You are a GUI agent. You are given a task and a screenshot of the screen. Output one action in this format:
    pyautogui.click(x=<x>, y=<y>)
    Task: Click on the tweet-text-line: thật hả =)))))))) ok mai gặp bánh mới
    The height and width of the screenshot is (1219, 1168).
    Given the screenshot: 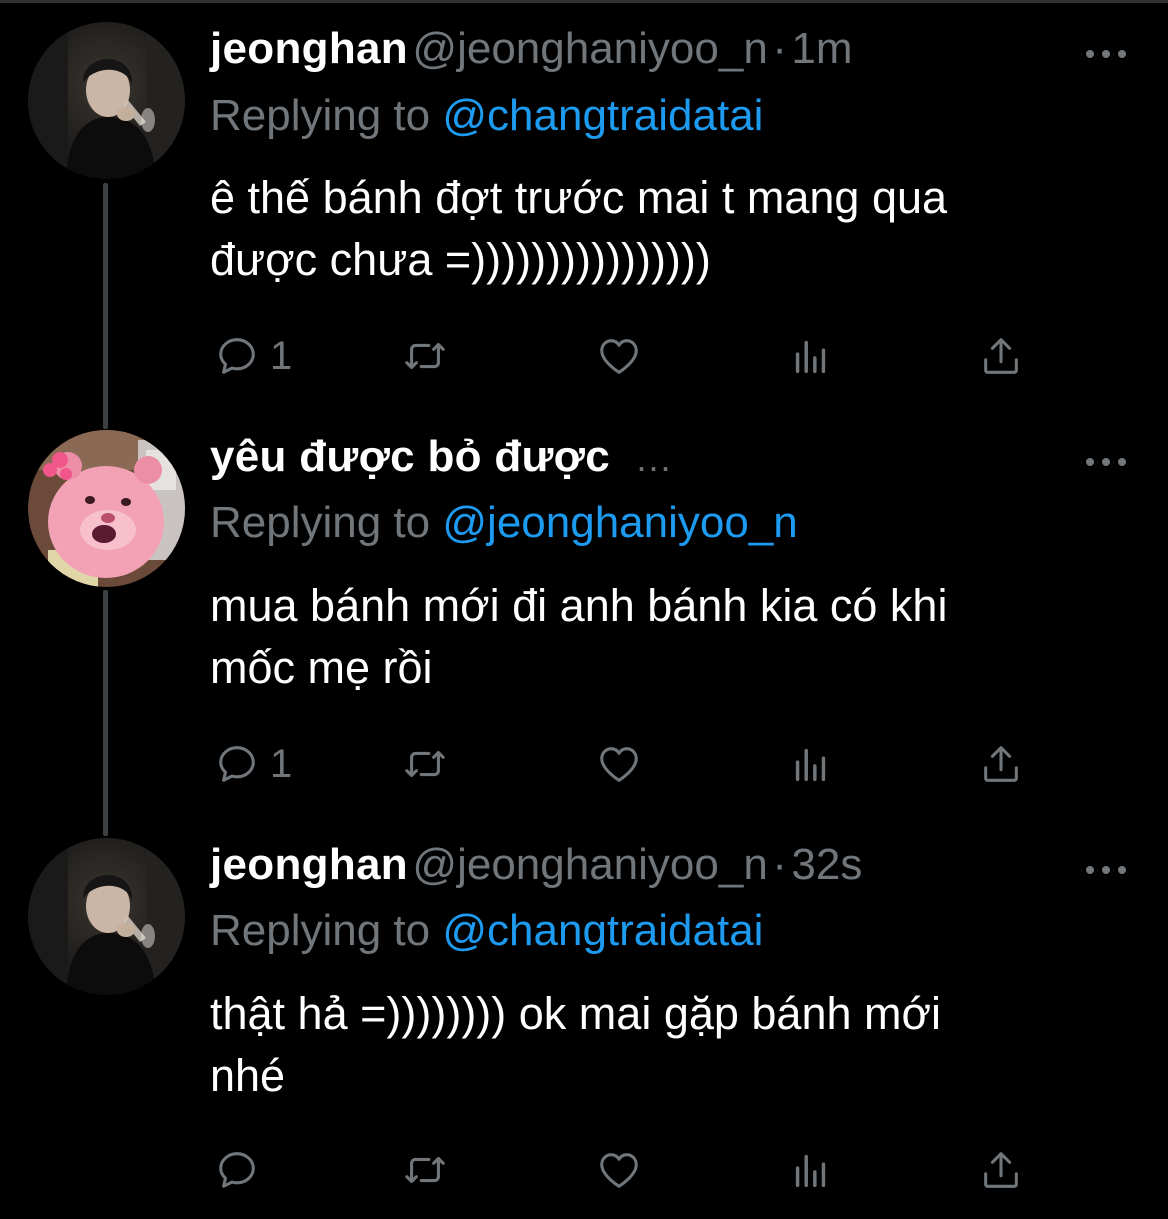 What is the action you would take?
    pyautogui.click(x=576, y=1013)
    